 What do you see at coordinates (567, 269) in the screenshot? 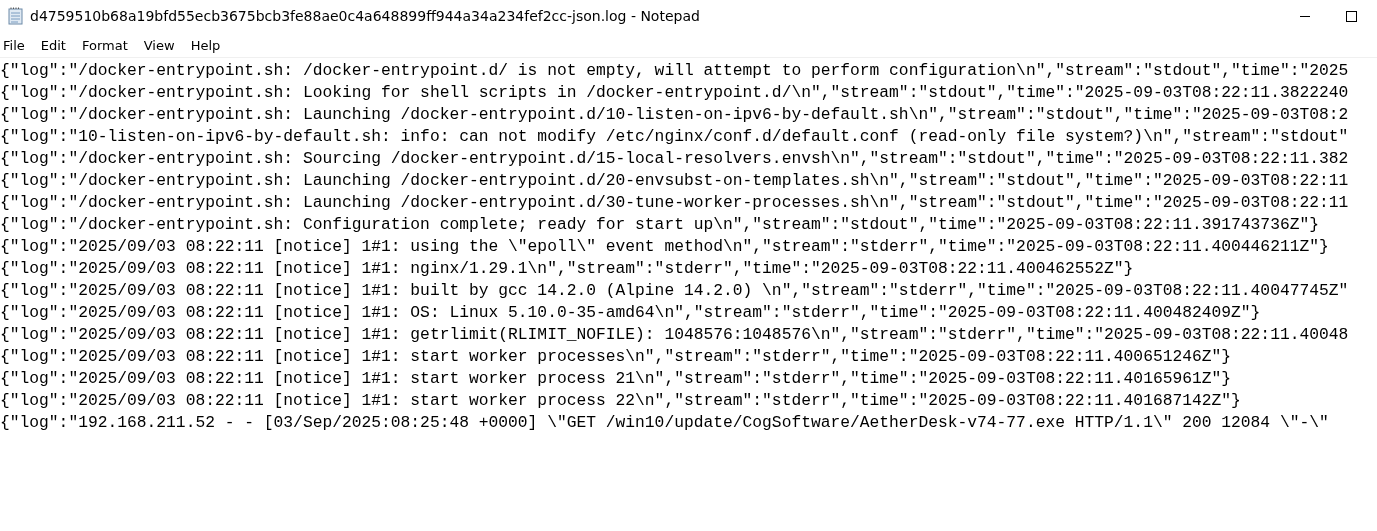
I see `text-line: {"log":"2025/09/03 08:22:11 [notice] 1#1: nginx/1.29.1\n","stream":"stderr","time":"2025-09-03T08:22:11.400462552Z"}` at bounding box center [567, 269].